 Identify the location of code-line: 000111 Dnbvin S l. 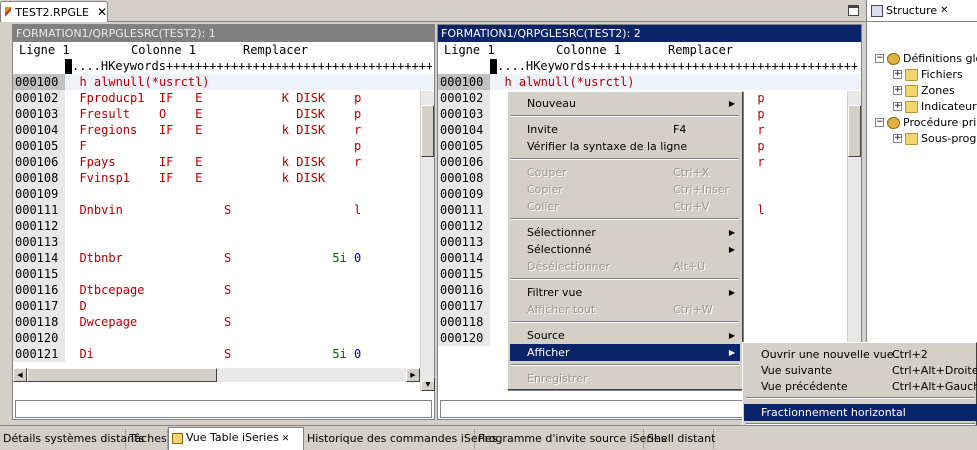
(223, 210).